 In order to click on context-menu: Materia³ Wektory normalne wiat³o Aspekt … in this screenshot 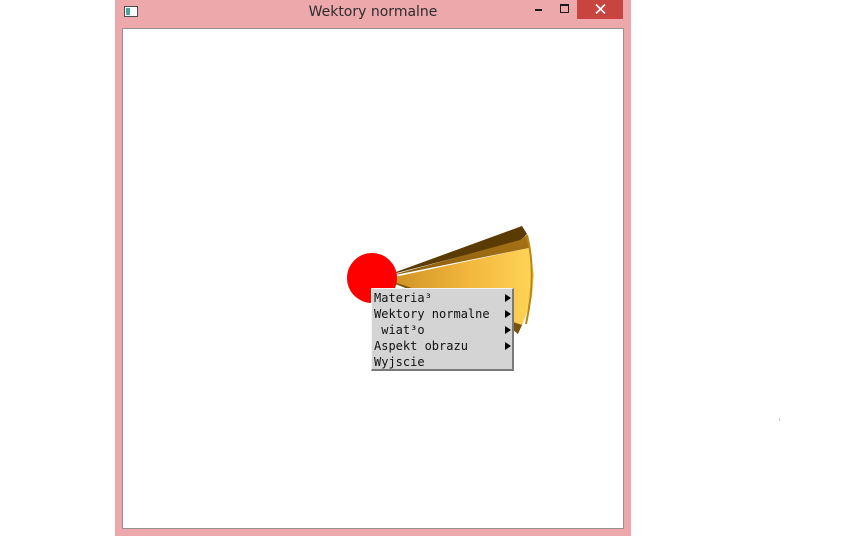, I will do `click(442, 329)`.